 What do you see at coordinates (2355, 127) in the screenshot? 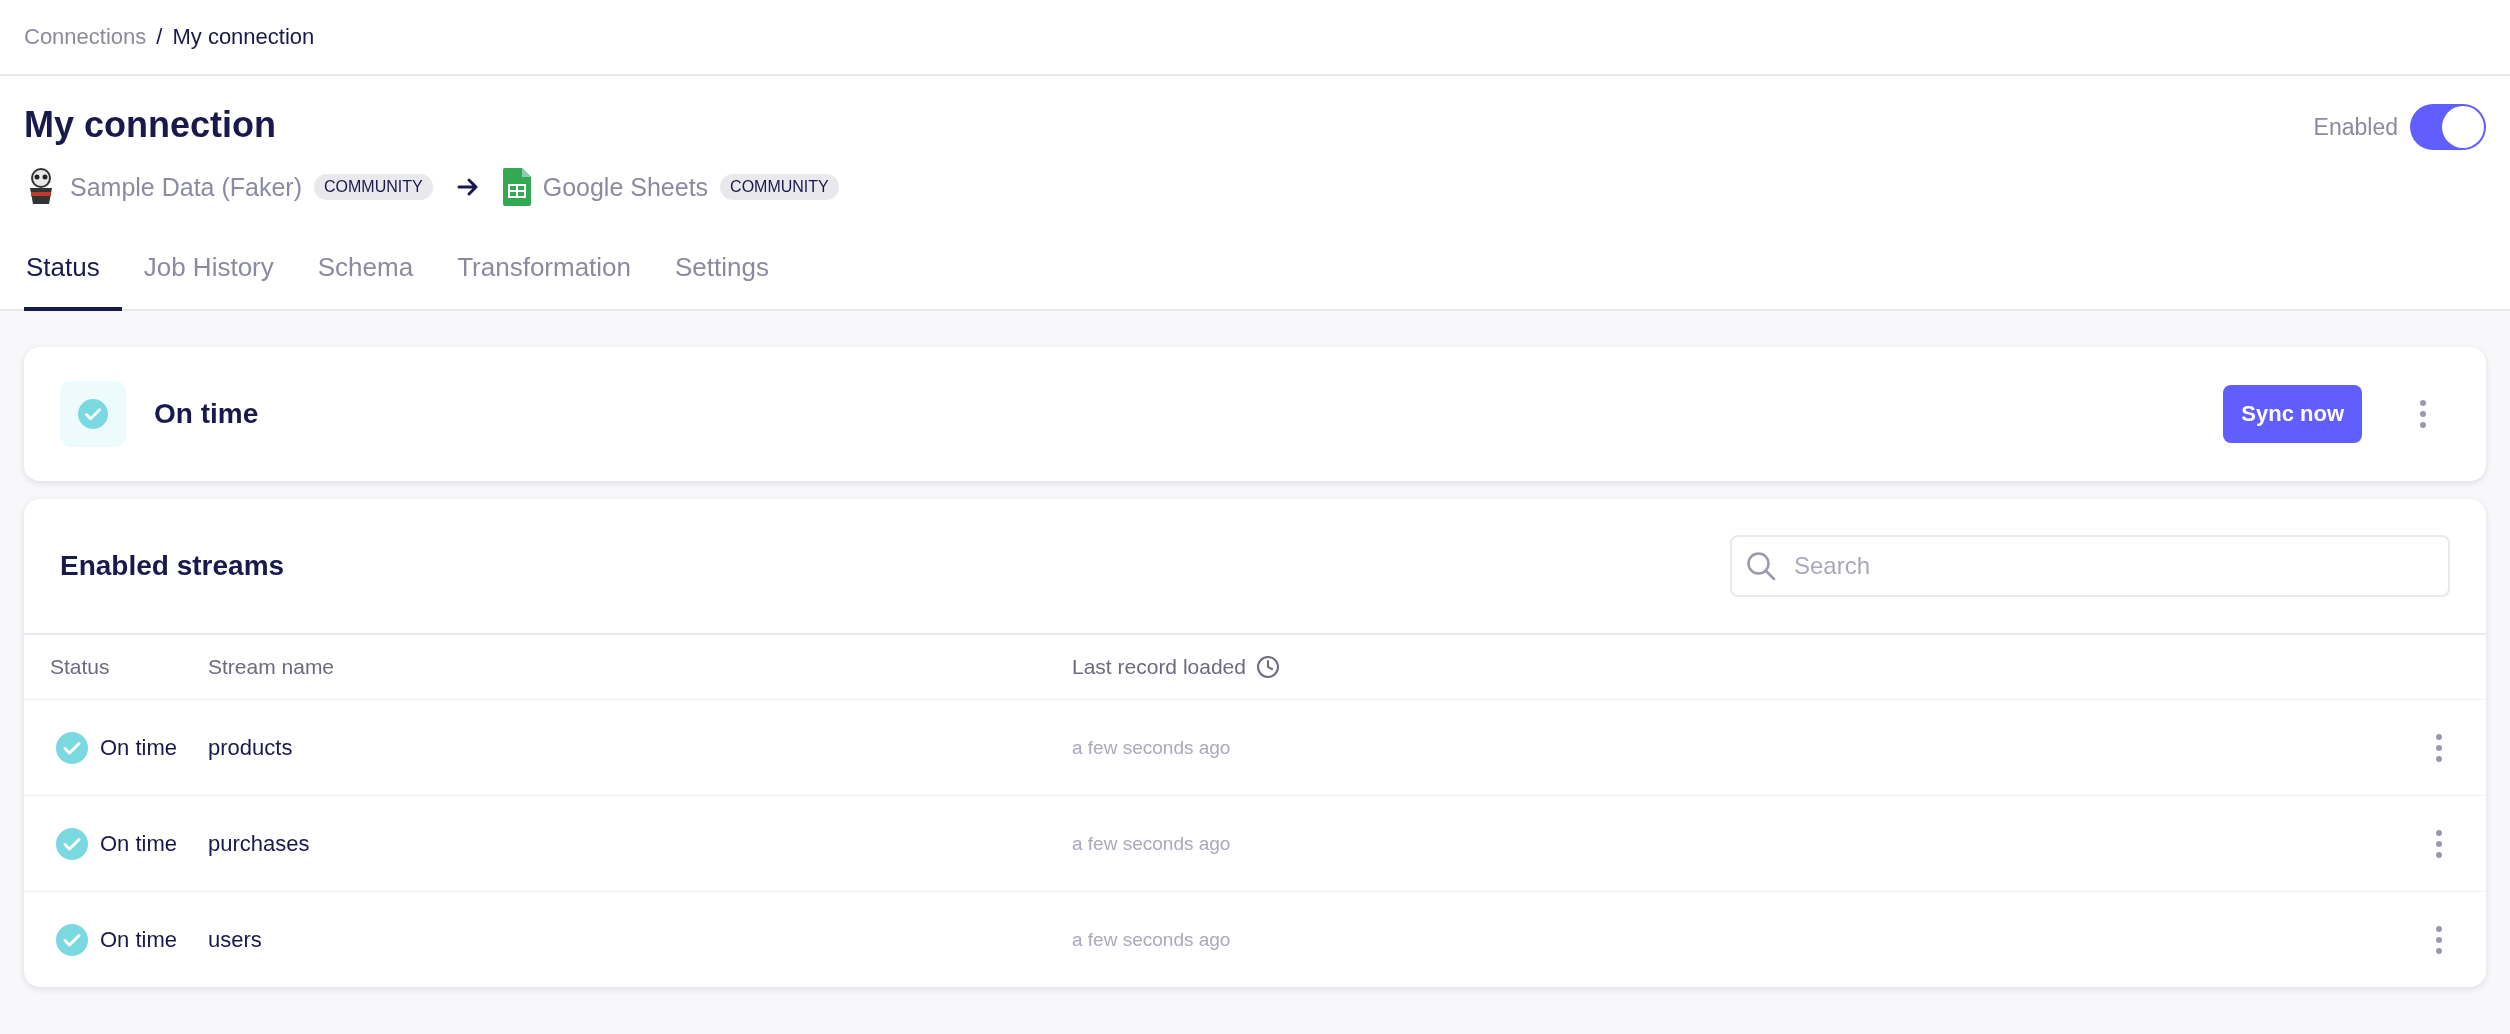
I see `enabled-label: Enabled` at bounding box center [2355, 127].